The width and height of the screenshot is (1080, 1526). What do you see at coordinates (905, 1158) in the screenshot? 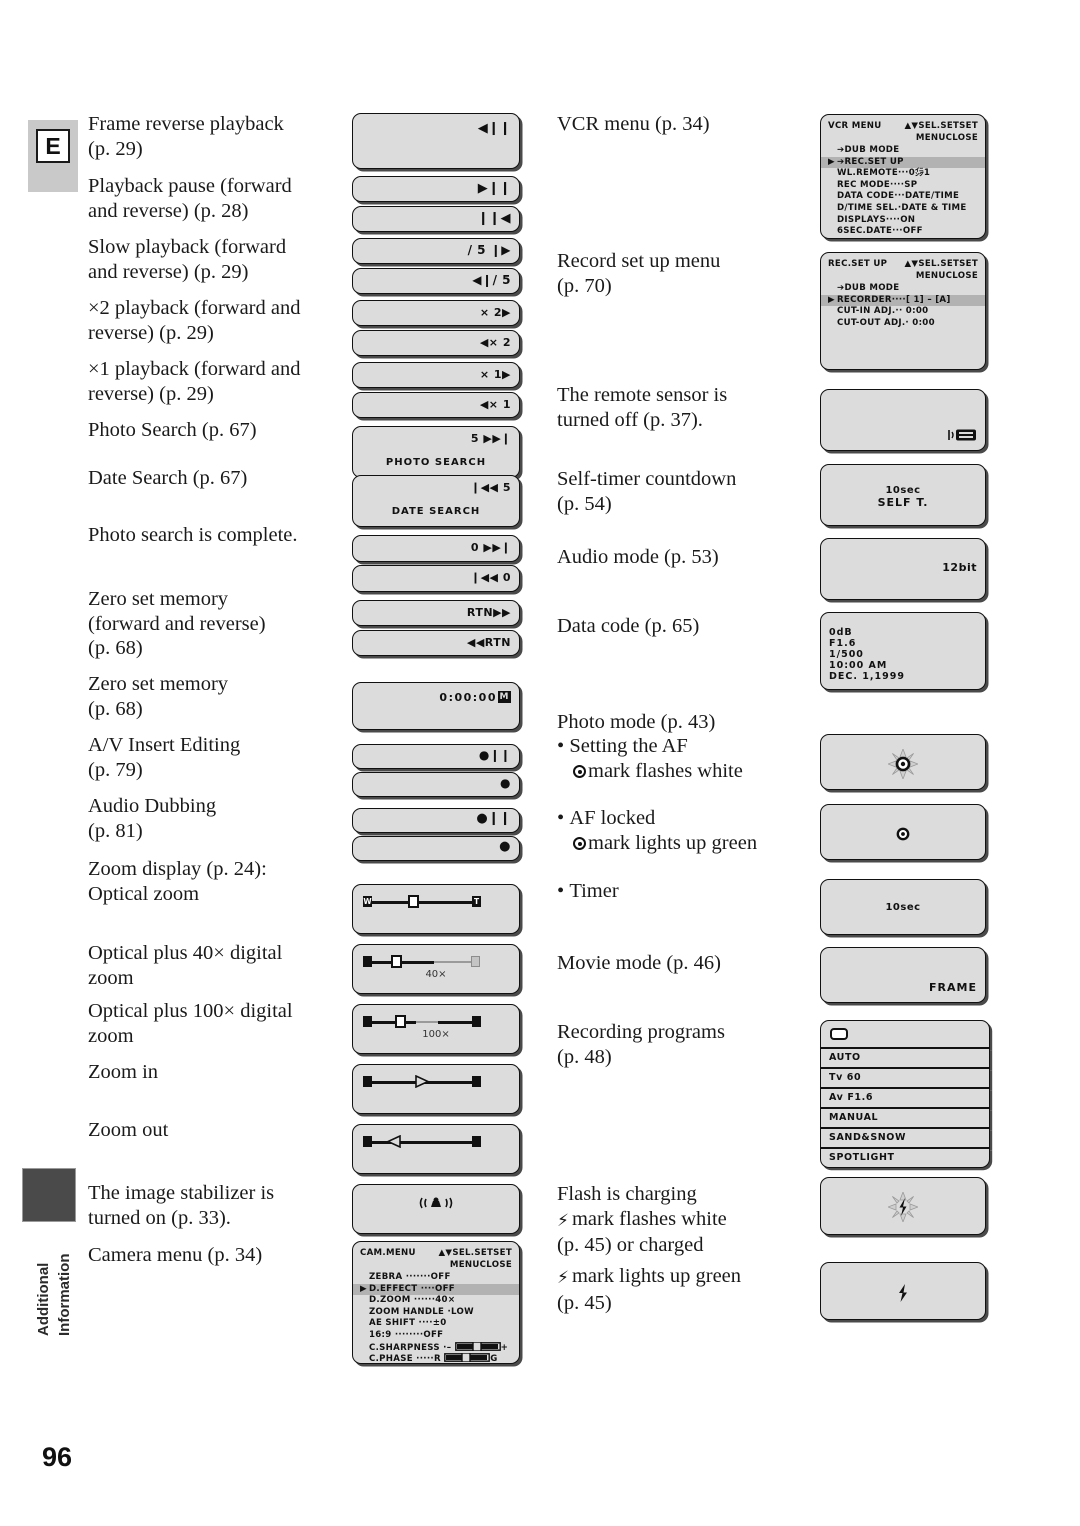
I see `program-item-spotlight: SPOTLIGHT` at bounding box center [905, 1158].